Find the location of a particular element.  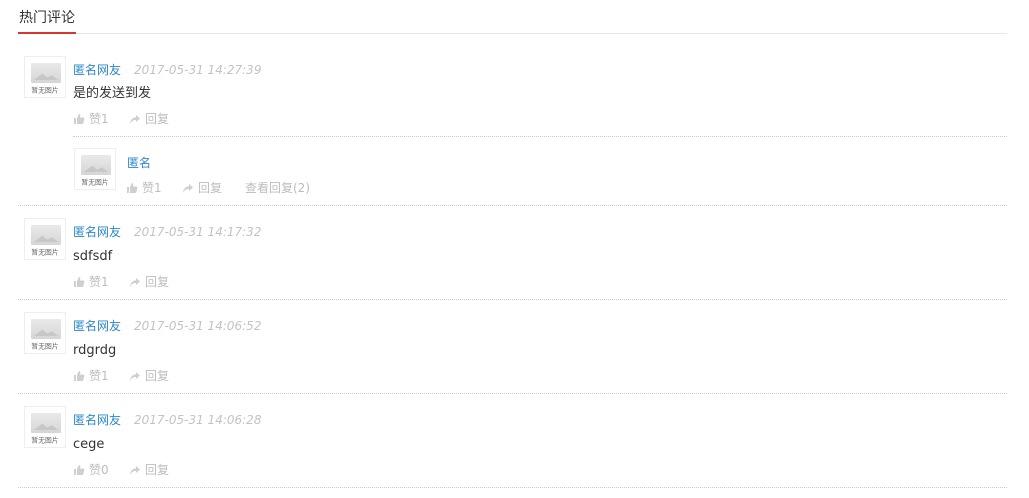

comment-time: 2017-05-31 14:06:52 is located at coordinates (198, 326).